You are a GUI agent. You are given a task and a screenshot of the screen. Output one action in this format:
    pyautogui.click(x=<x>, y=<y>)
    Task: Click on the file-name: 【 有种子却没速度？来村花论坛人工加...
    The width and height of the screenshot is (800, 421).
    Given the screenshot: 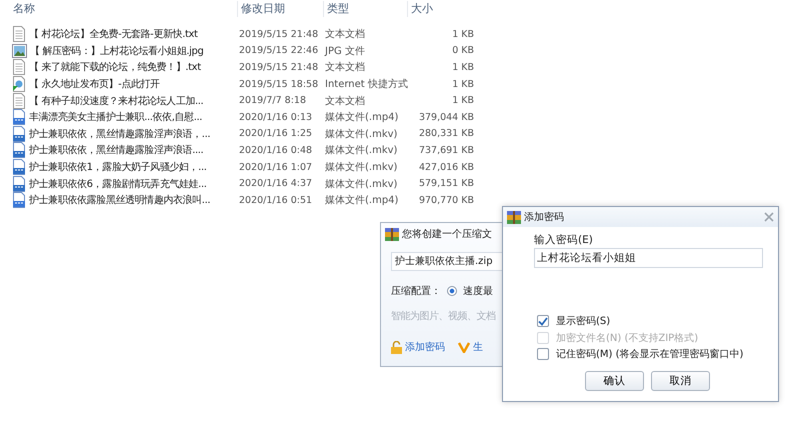 What is the action you would take?
    pyautogui.click(x=116, y=101)
    